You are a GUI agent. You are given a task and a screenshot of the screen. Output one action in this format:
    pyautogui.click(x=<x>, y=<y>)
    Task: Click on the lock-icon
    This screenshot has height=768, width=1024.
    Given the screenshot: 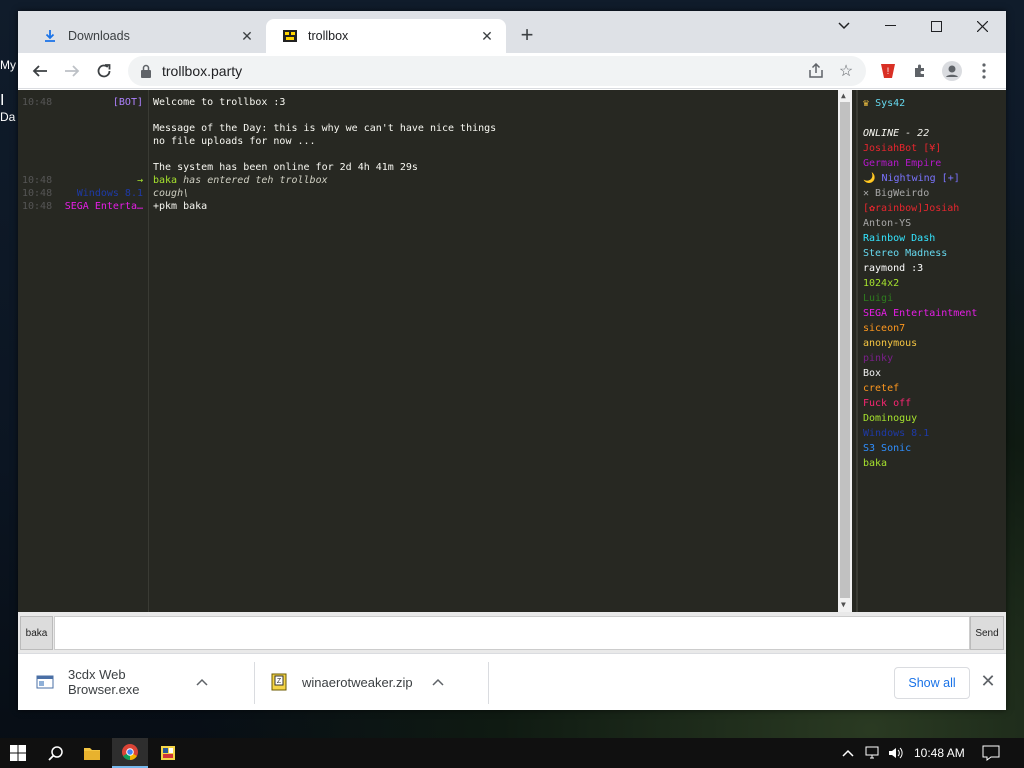 What is the action you would take?
    pyautogui.click(x=146, y=71)
    